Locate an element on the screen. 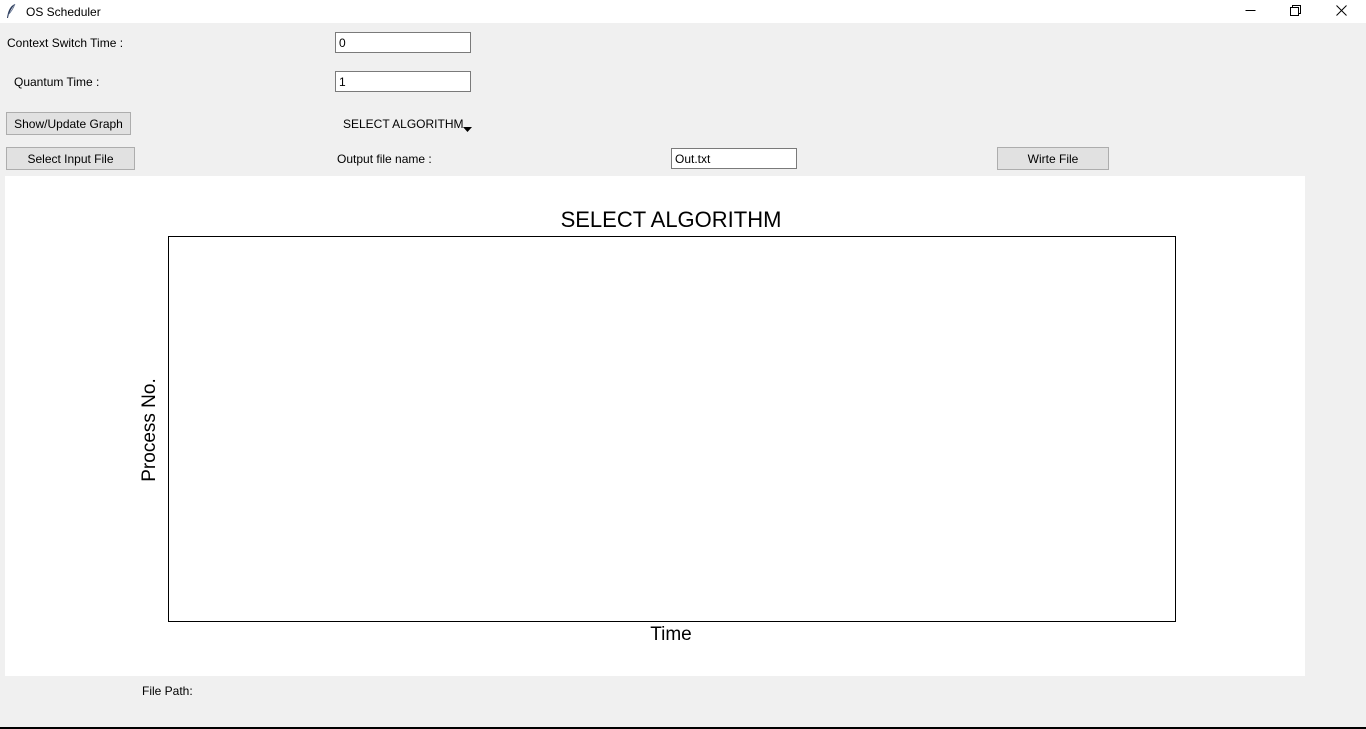  window-title: OS Scheduler is located at coordinates (63, 12).